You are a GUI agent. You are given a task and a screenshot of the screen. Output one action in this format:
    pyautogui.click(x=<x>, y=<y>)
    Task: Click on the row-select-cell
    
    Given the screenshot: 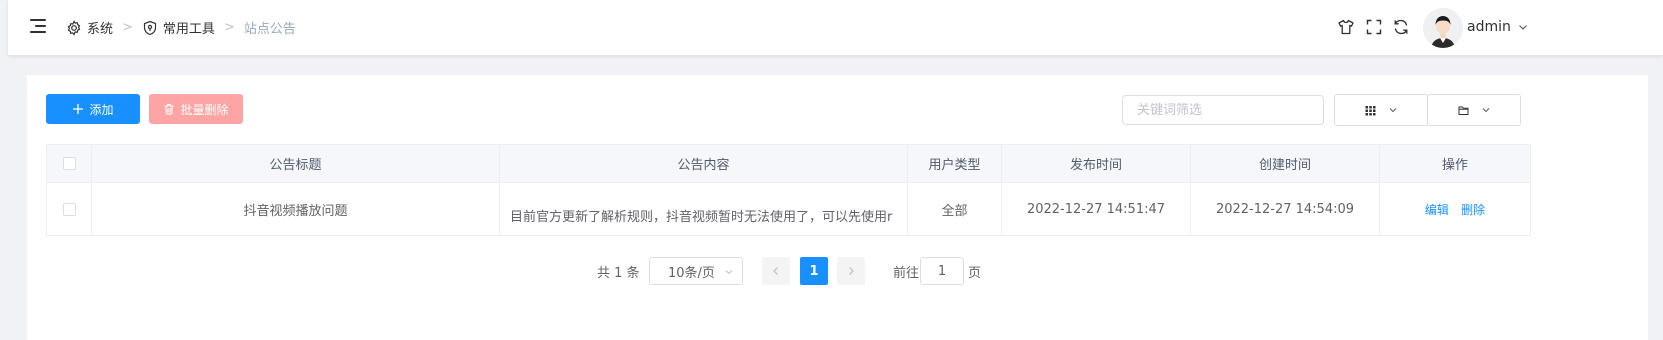 What is the action you would take?
    pyautogui.click(x=69, y=209)
    